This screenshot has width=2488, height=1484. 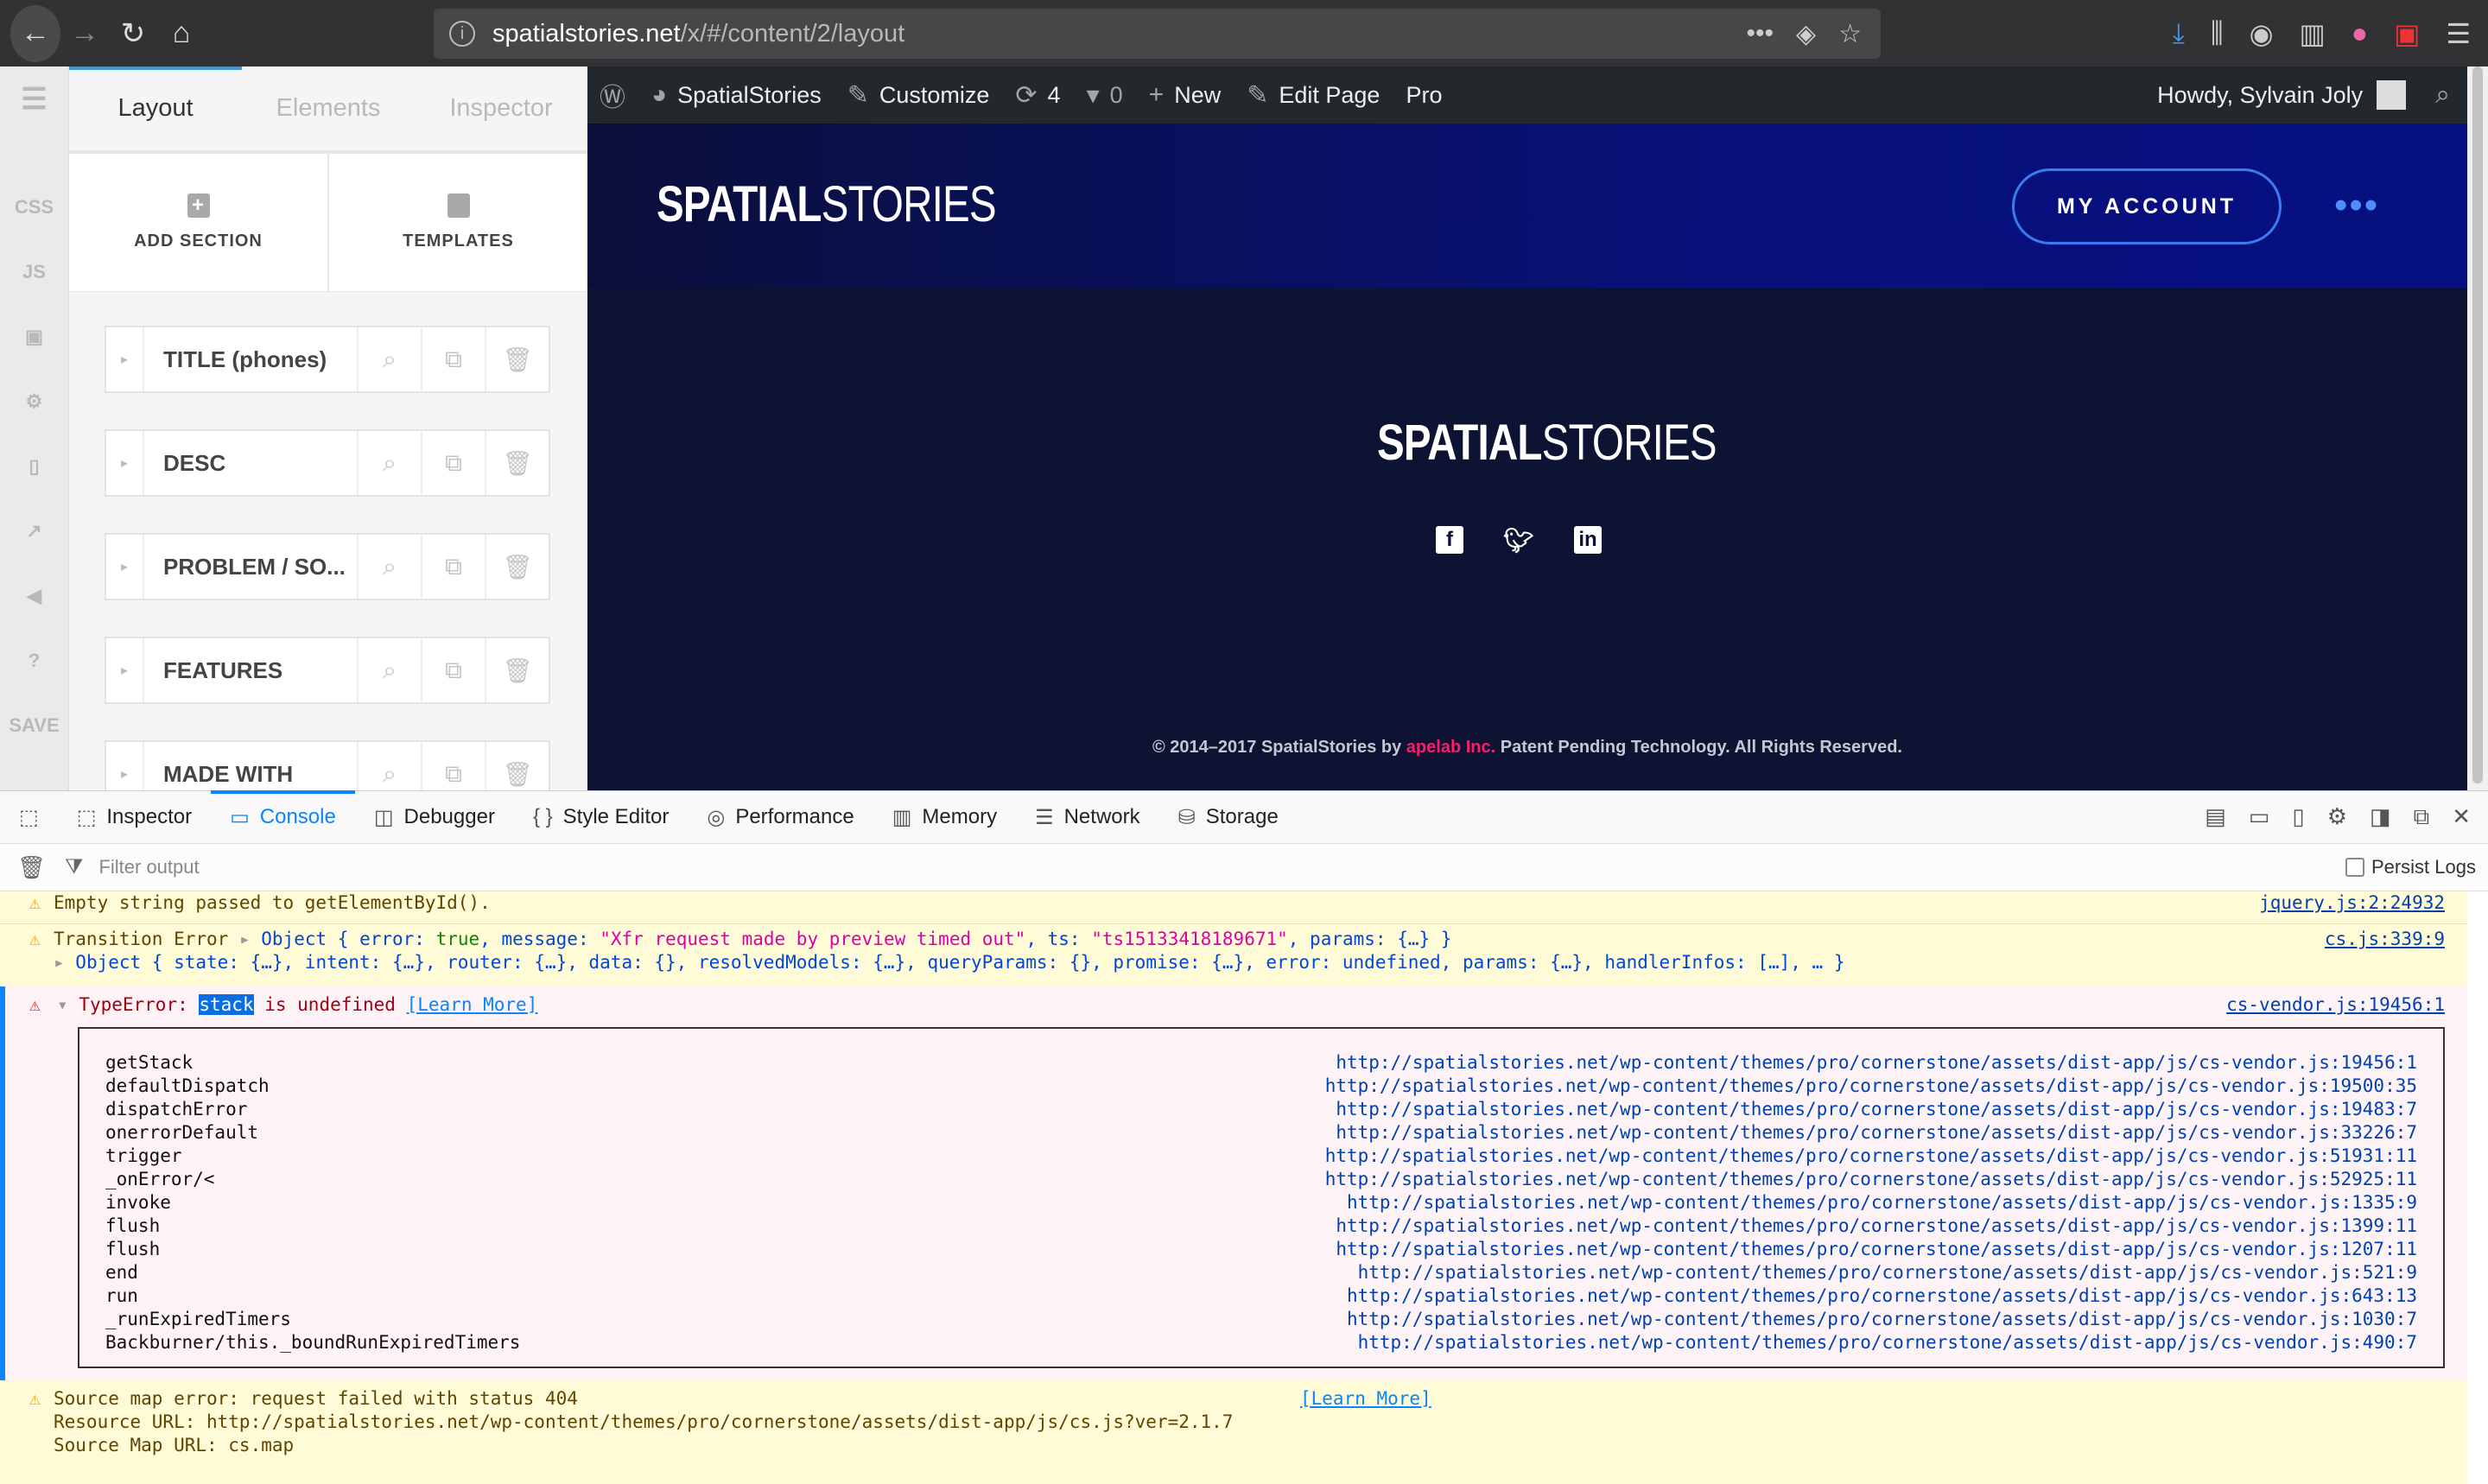 I want to click on section-item: ▸ PROBLEM / SO... ⌕ ⧉ 🗑︎, so click(x=327, y=566).